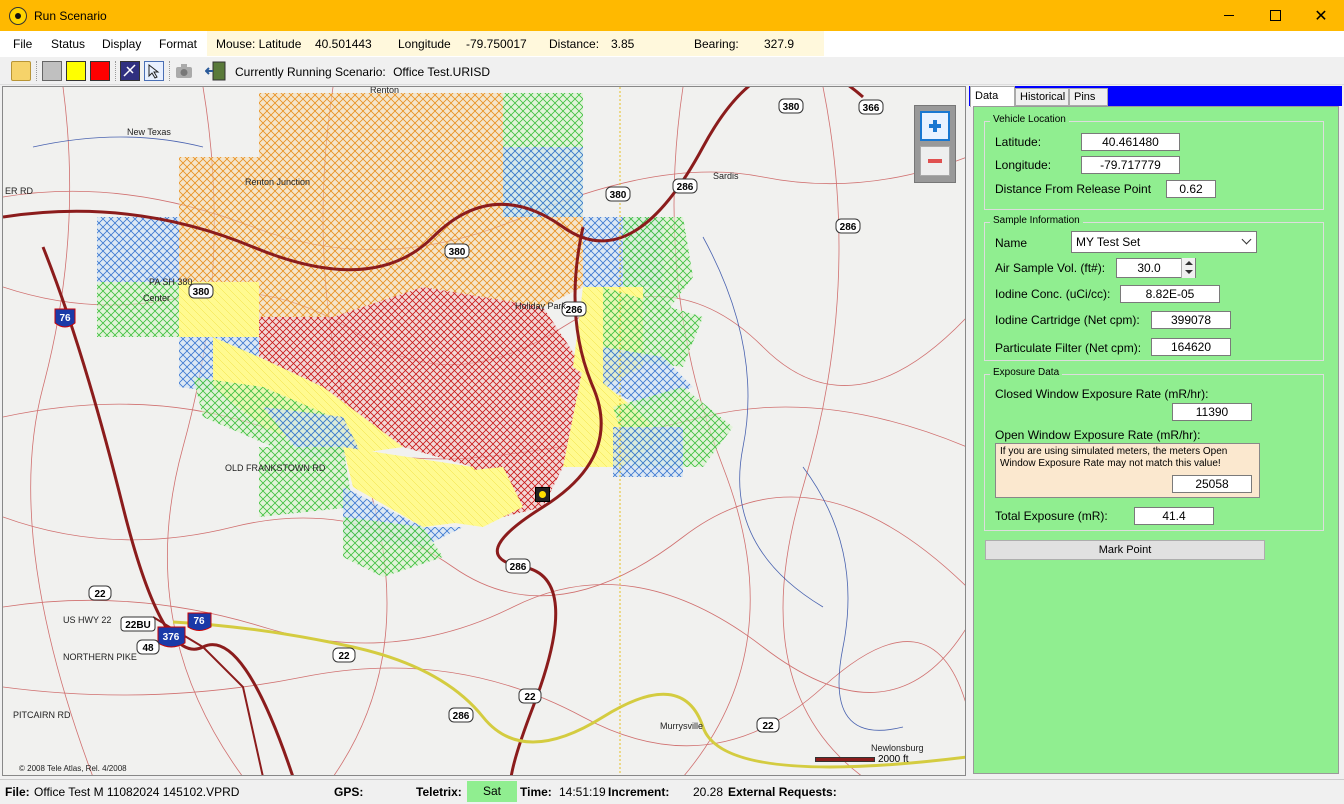 This screenshot has width=1344, height=804. I want to click on tab-data: Data, so click(992, 96).